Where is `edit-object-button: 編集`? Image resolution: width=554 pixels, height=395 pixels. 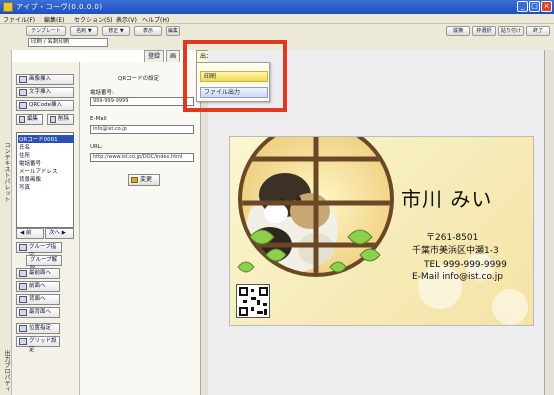 edit-object-button: 編集 is located at coordinates (29, 119).